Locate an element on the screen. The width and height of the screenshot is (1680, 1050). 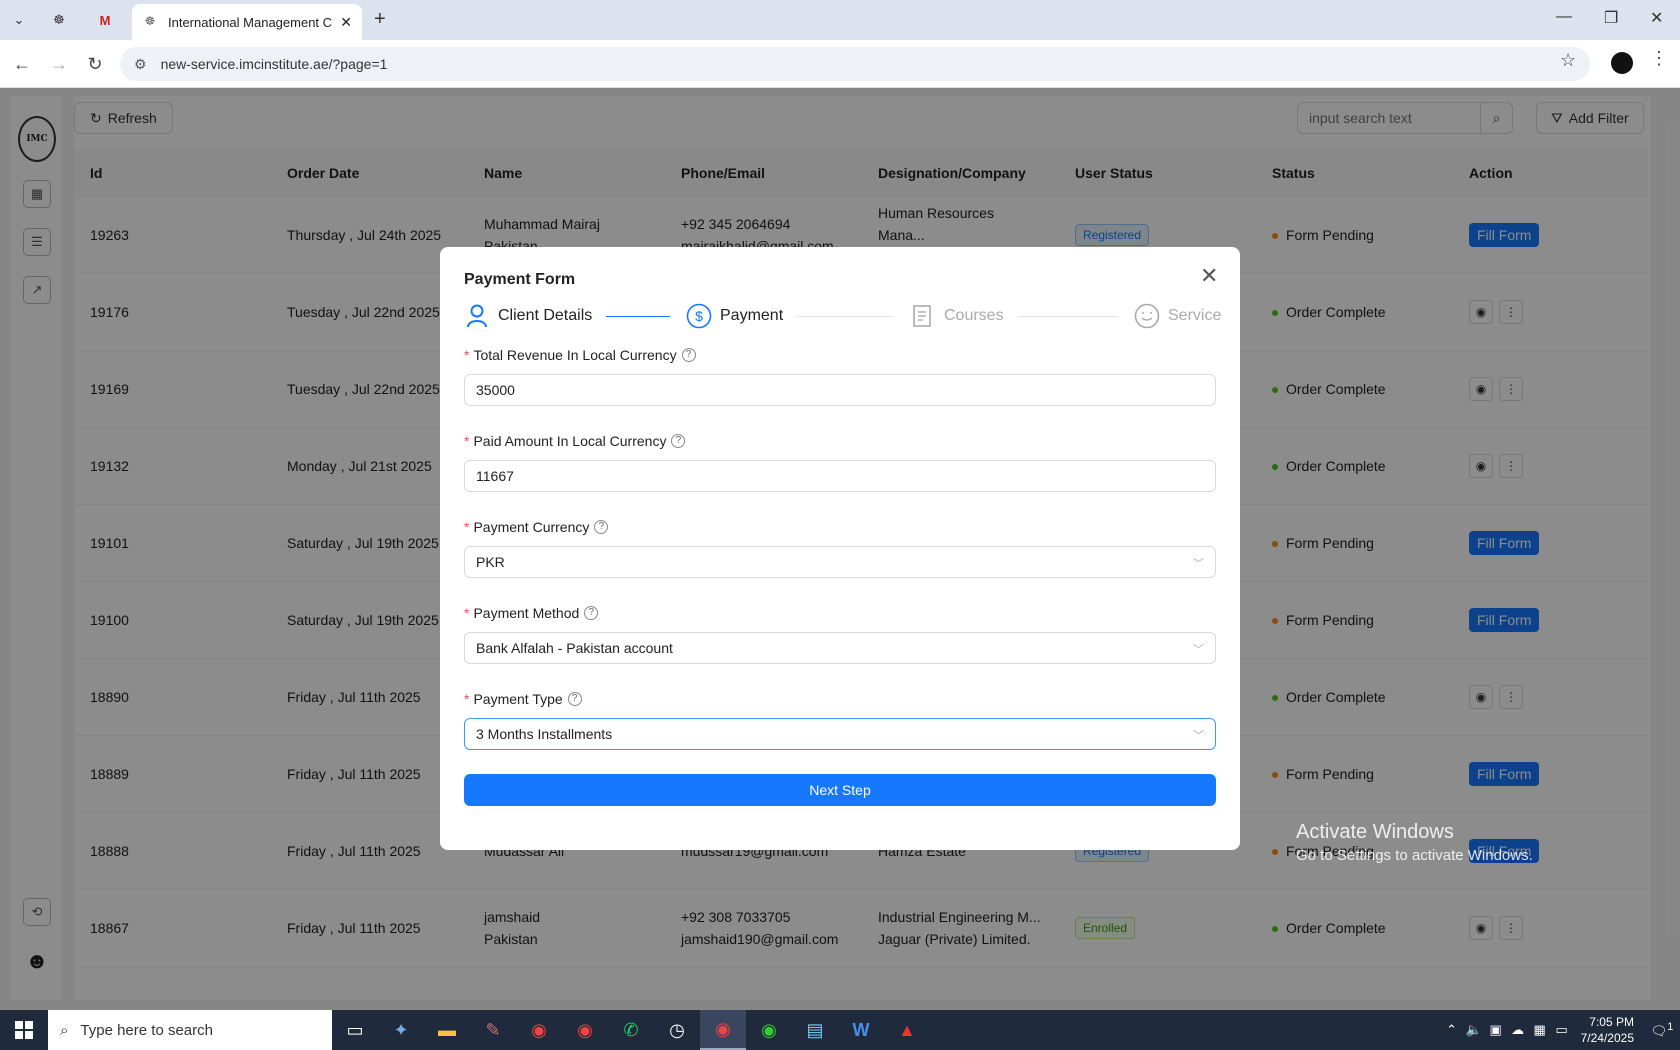
clock-date: 7/24/2025 is located at coordinates (1607, 1038).